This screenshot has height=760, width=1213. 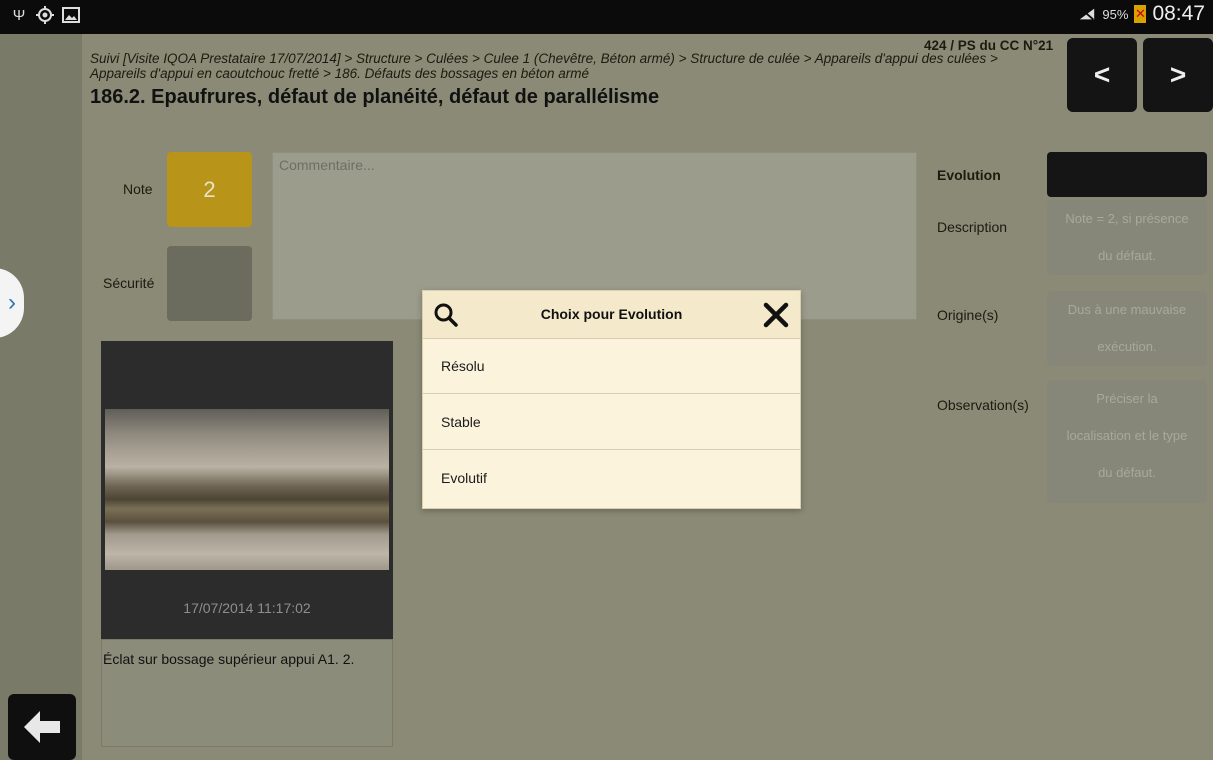 I want to click on reference-label: 424 / PS du CC N°21, so click(x=989, y=45).